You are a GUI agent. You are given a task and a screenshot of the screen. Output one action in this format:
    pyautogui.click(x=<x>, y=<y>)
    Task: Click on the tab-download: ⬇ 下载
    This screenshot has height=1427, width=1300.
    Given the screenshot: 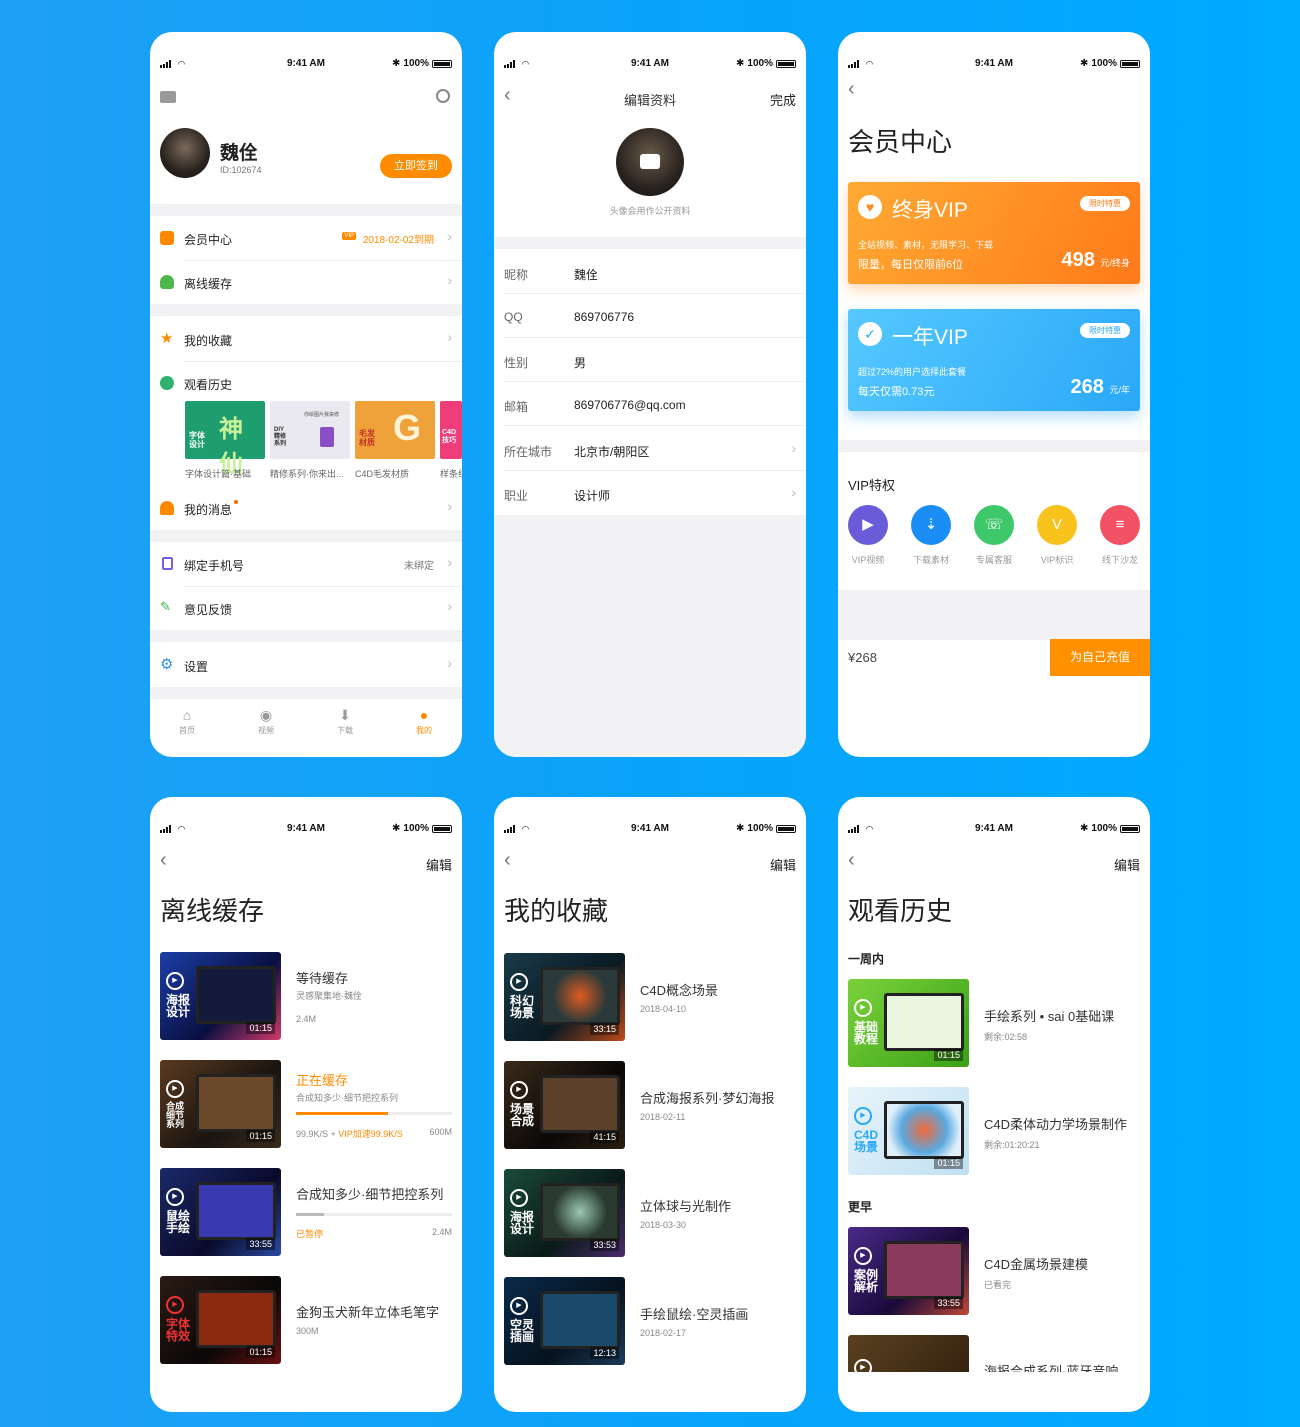 What is the action you would take?
    pyautogui.click(x=345, y=721)
    